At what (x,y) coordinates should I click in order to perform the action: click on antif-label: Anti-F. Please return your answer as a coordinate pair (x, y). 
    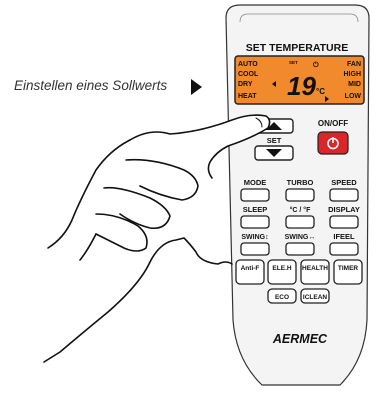
    Looking at the image, I should click on (250, 268).